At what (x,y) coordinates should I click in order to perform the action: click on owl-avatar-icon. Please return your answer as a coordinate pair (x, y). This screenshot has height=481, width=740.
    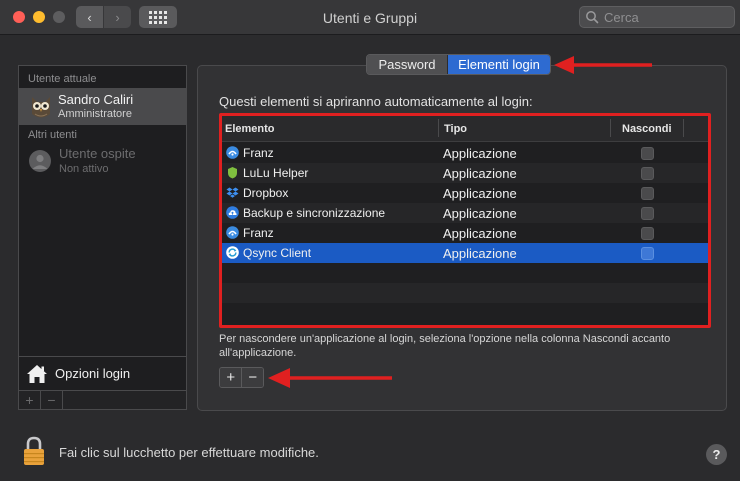
    Looking at the image, I should click on (41, 107).